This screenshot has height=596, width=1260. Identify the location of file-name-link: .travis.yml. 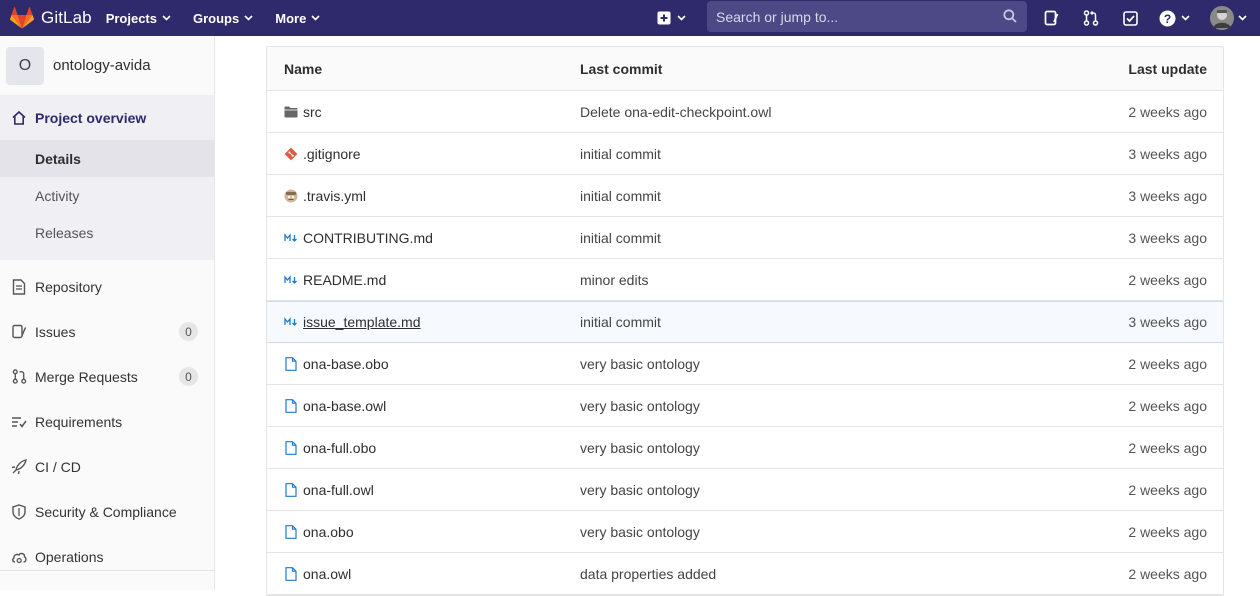
(334, 196).